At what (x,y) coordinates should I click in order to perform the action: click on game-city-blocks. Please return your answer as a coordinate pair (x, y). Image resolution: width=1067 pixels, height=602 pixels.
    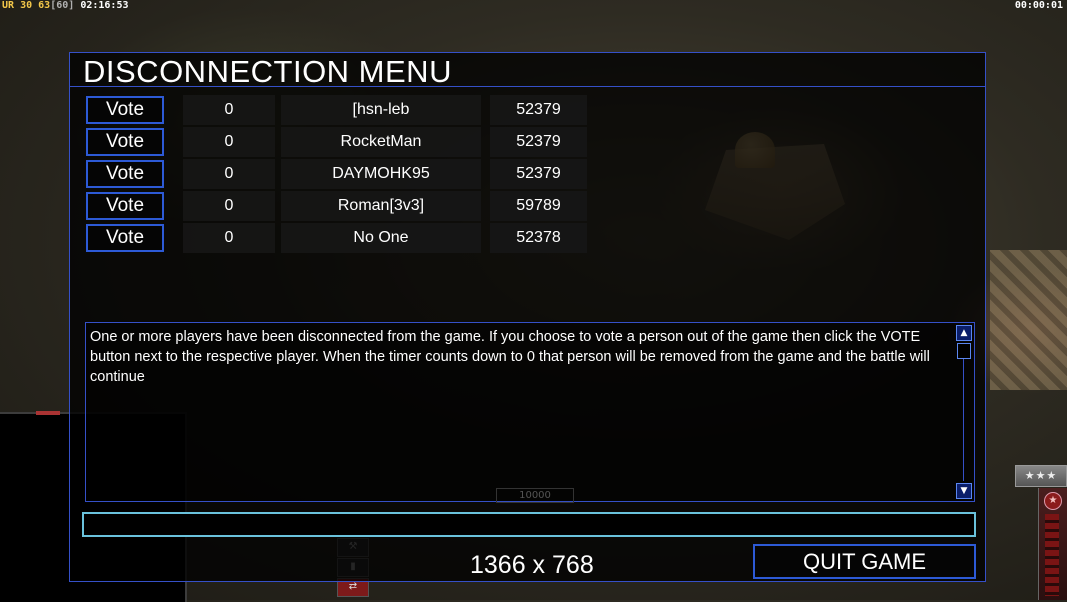
    Looking at the image, I should click on (1028, 320).